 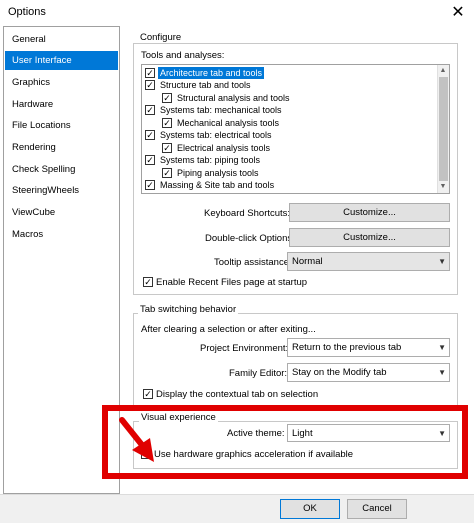 What do you see at coordinates (339, 372) in the screenshot?
I see `family-editor-value: Stay on the Modify tab` at bounding box center [339, 372].